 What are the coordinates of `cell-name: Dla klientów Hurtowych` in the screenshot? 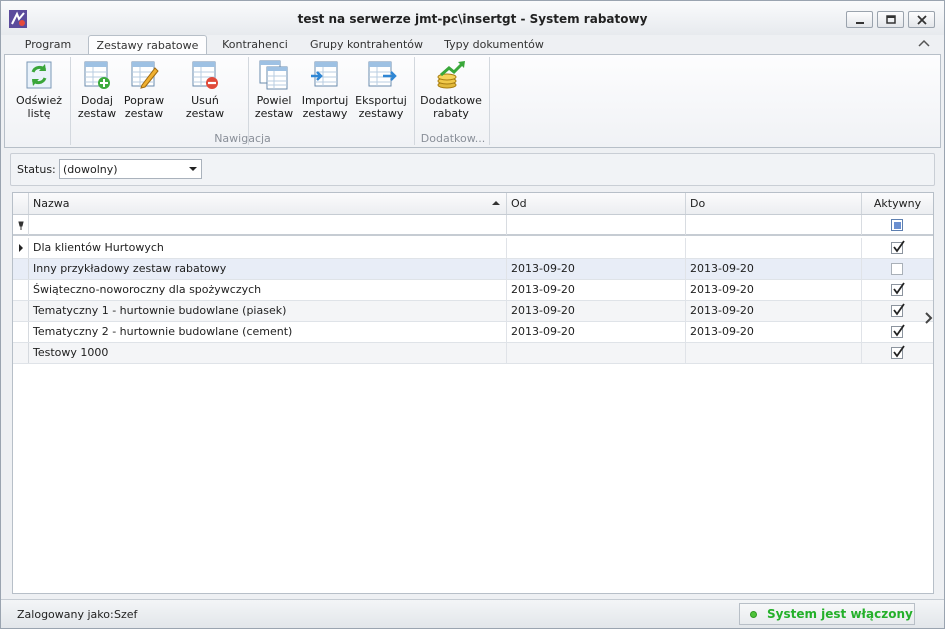 It's located at (268, 248).